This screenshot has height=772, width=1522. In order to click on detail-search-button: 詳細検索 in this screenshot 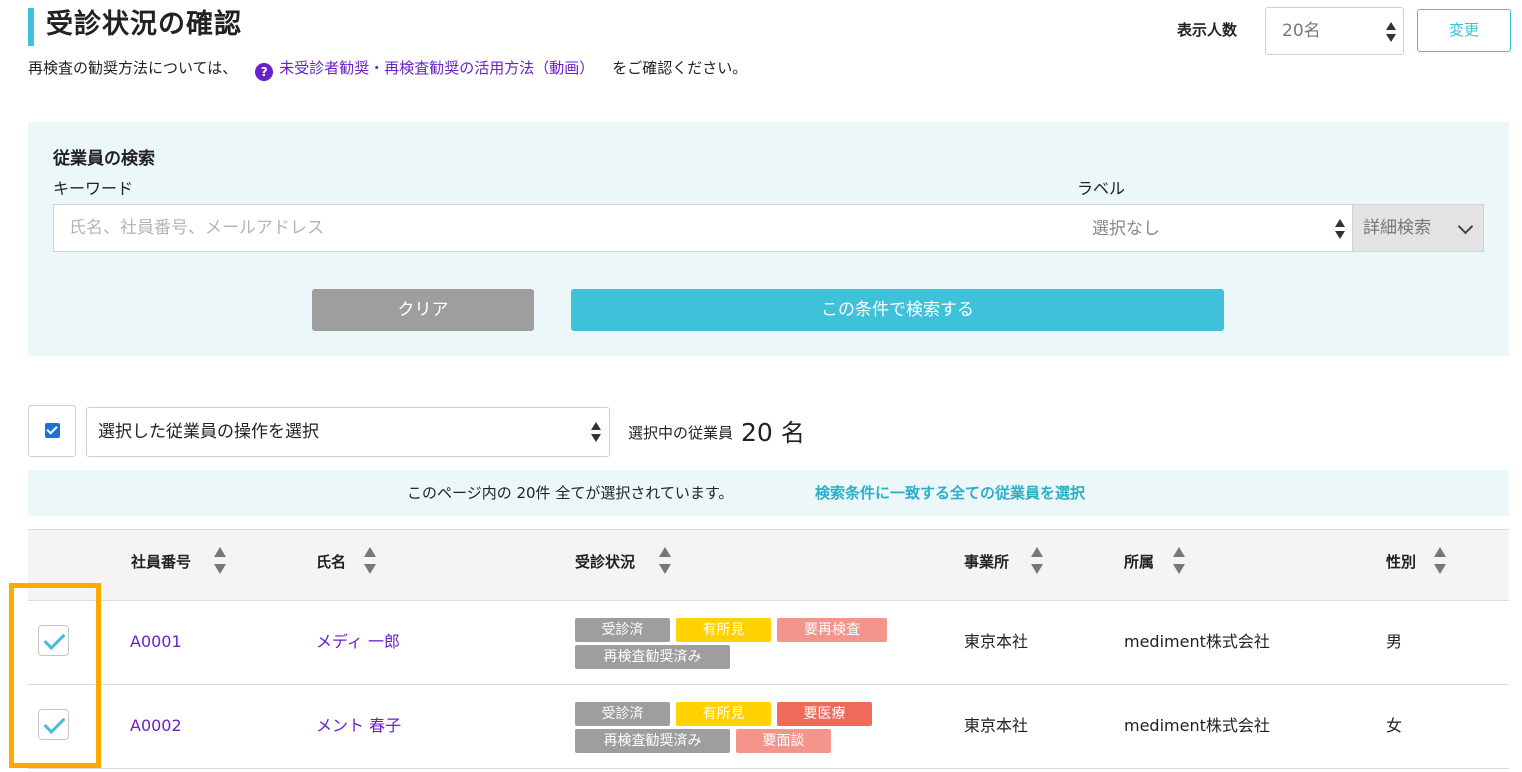, I will do `click(1418, 228)`.